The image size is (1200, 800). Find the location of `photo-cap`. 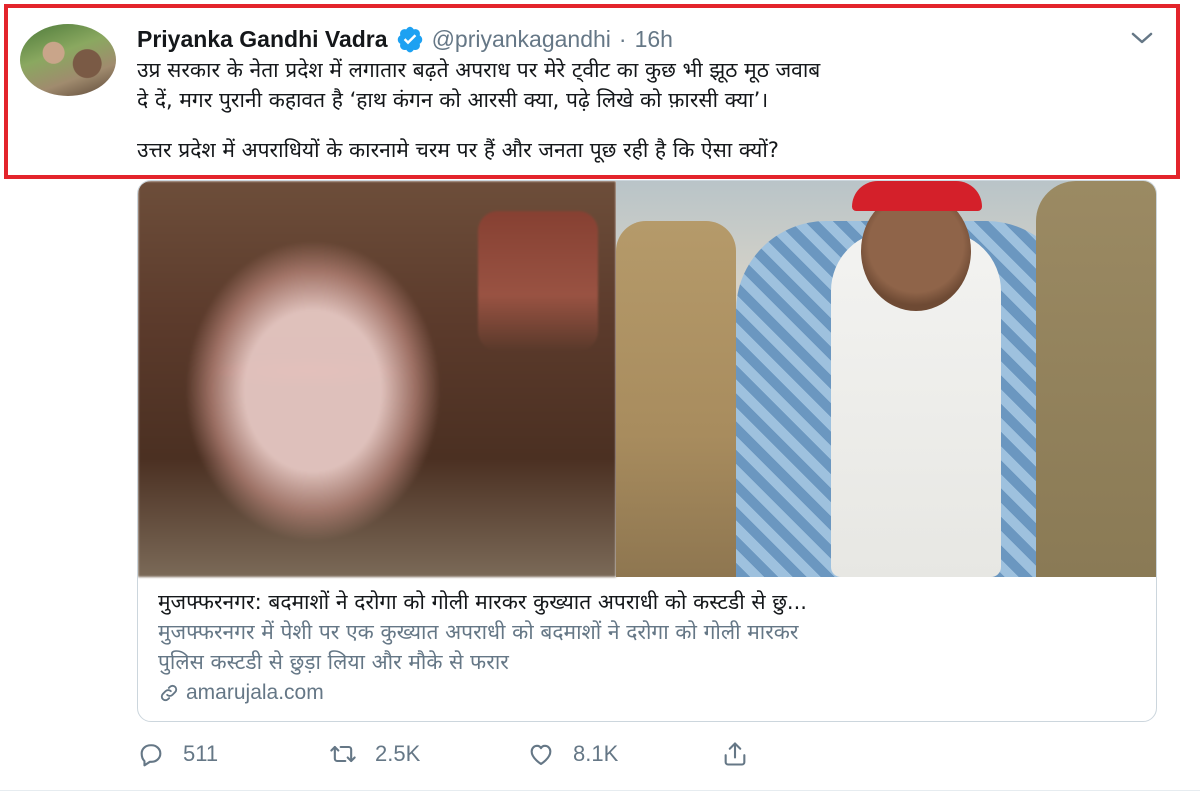

photo-cap is located at coordinates (917, 196).